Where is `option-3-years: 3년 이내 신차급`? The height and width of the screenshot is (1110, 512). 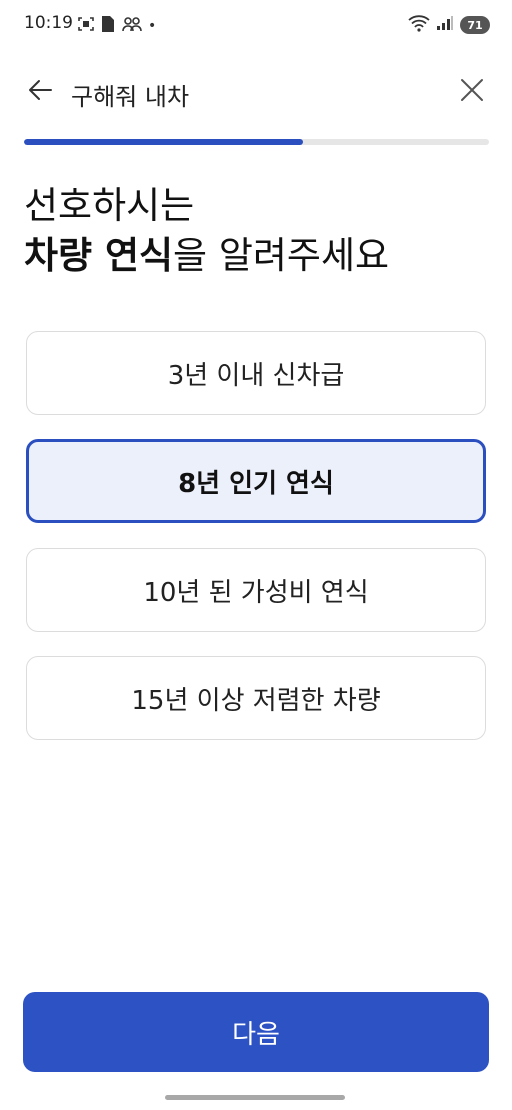
option-3-years: 3년 이내 신차급 is located at coordinates (256, 373).